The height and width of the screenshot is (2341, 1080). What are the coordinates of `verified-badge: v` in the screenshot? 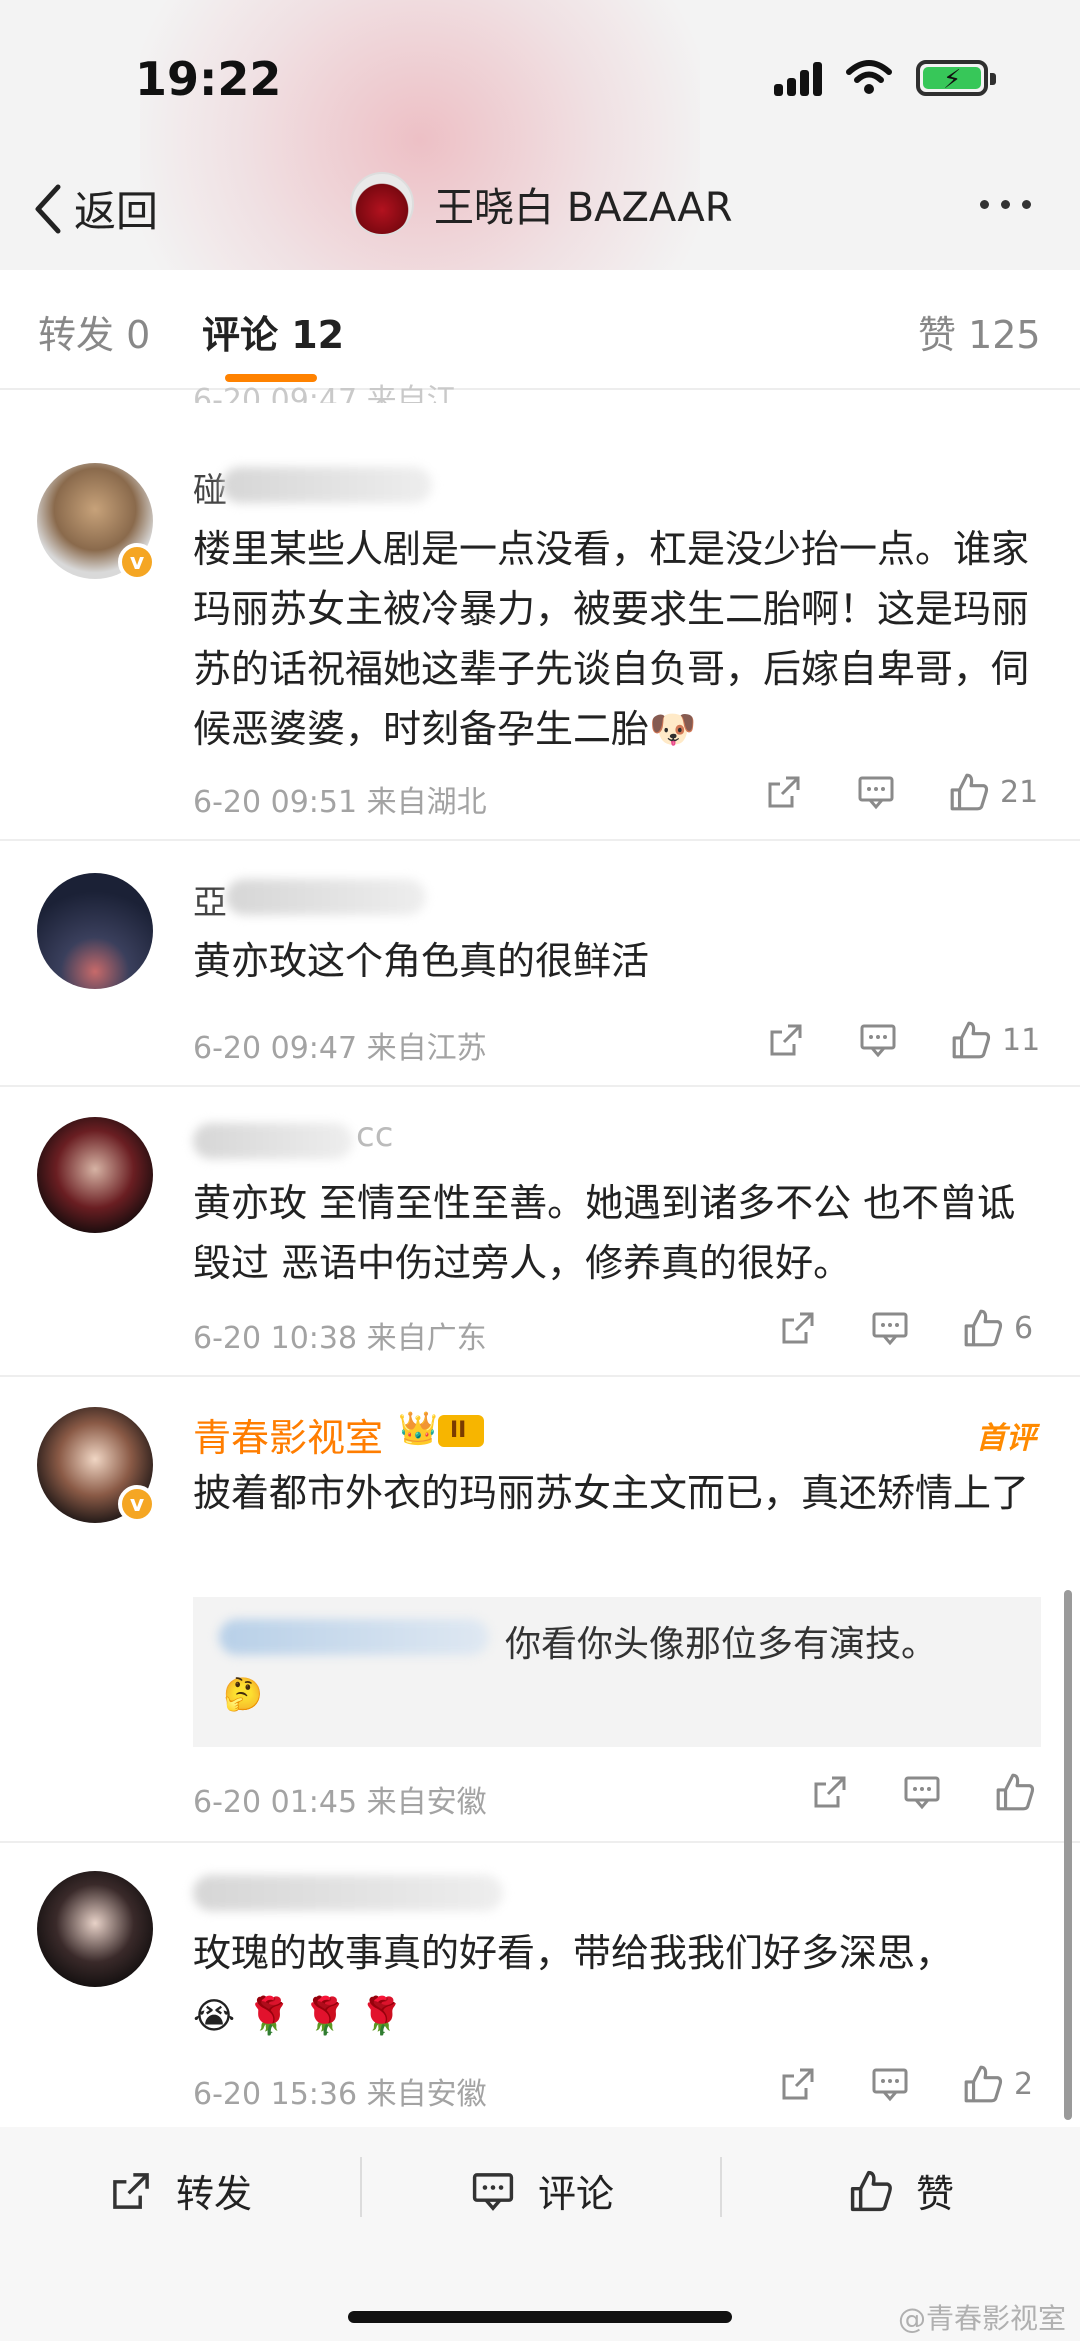 It's located at (137, 1504).